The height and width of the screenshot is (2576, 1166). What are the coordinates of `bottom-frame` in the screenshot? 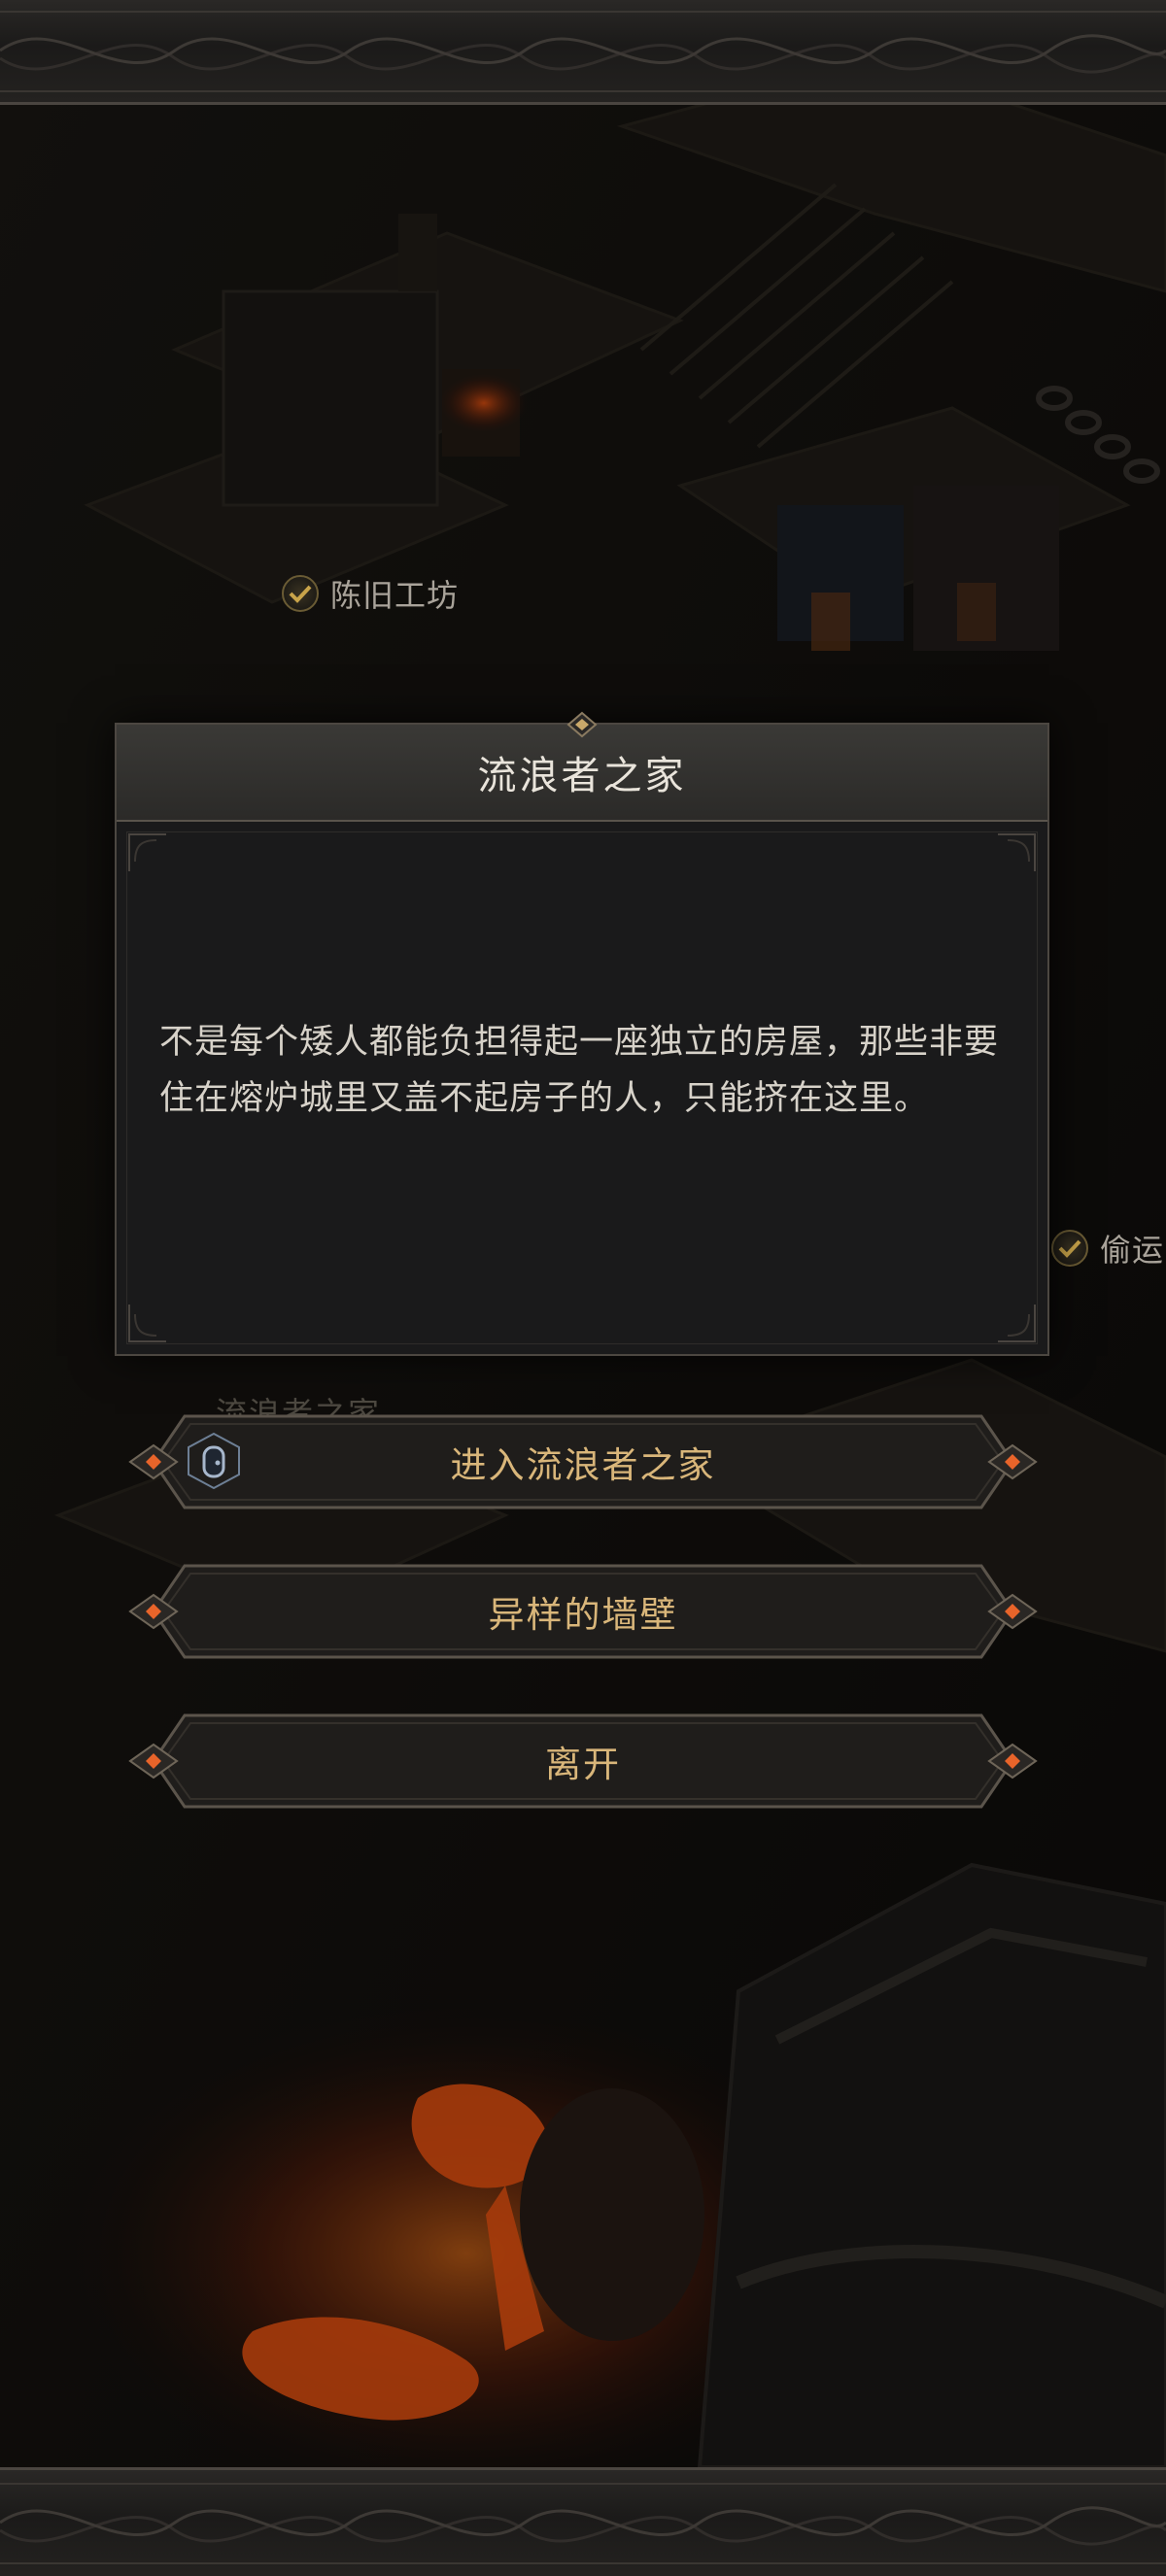 It's located at (583, 2521).